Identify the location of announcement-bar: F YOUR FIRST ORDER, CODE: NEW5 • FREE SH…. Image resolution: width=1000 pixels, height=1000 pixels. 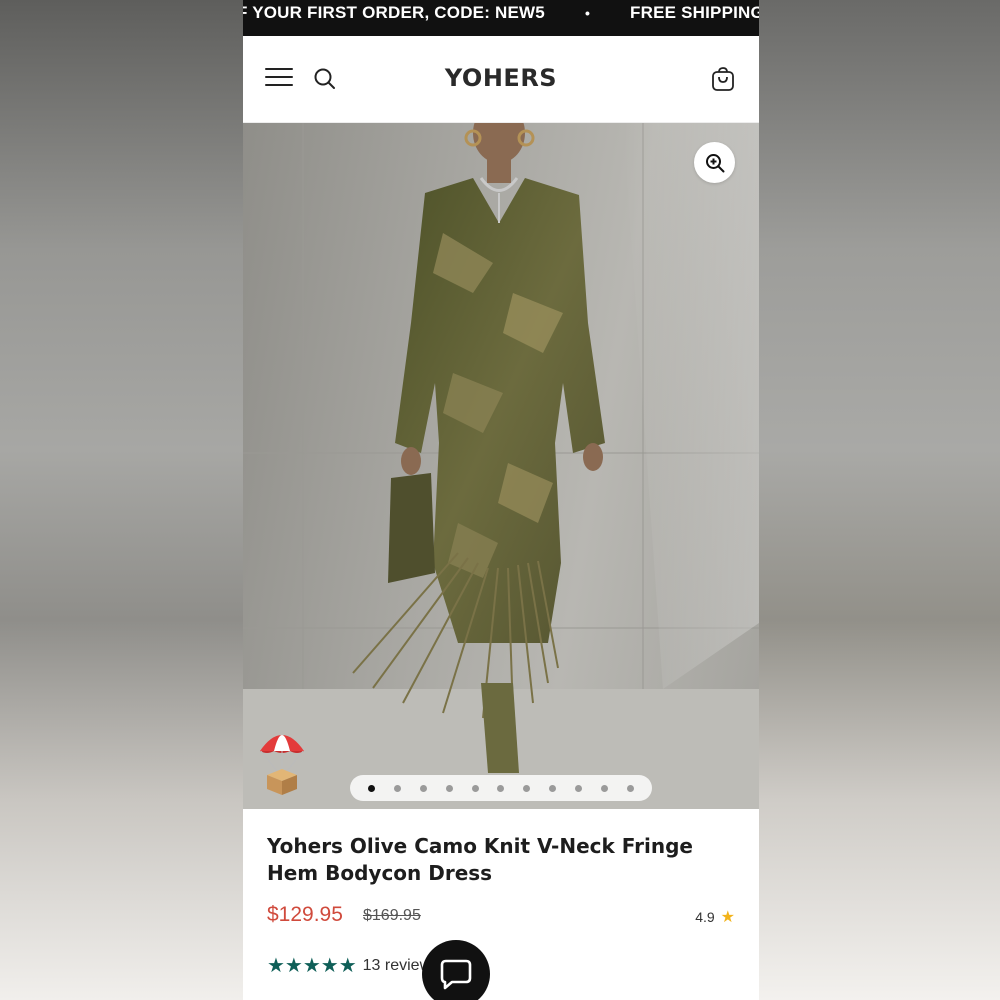
(501, 18).